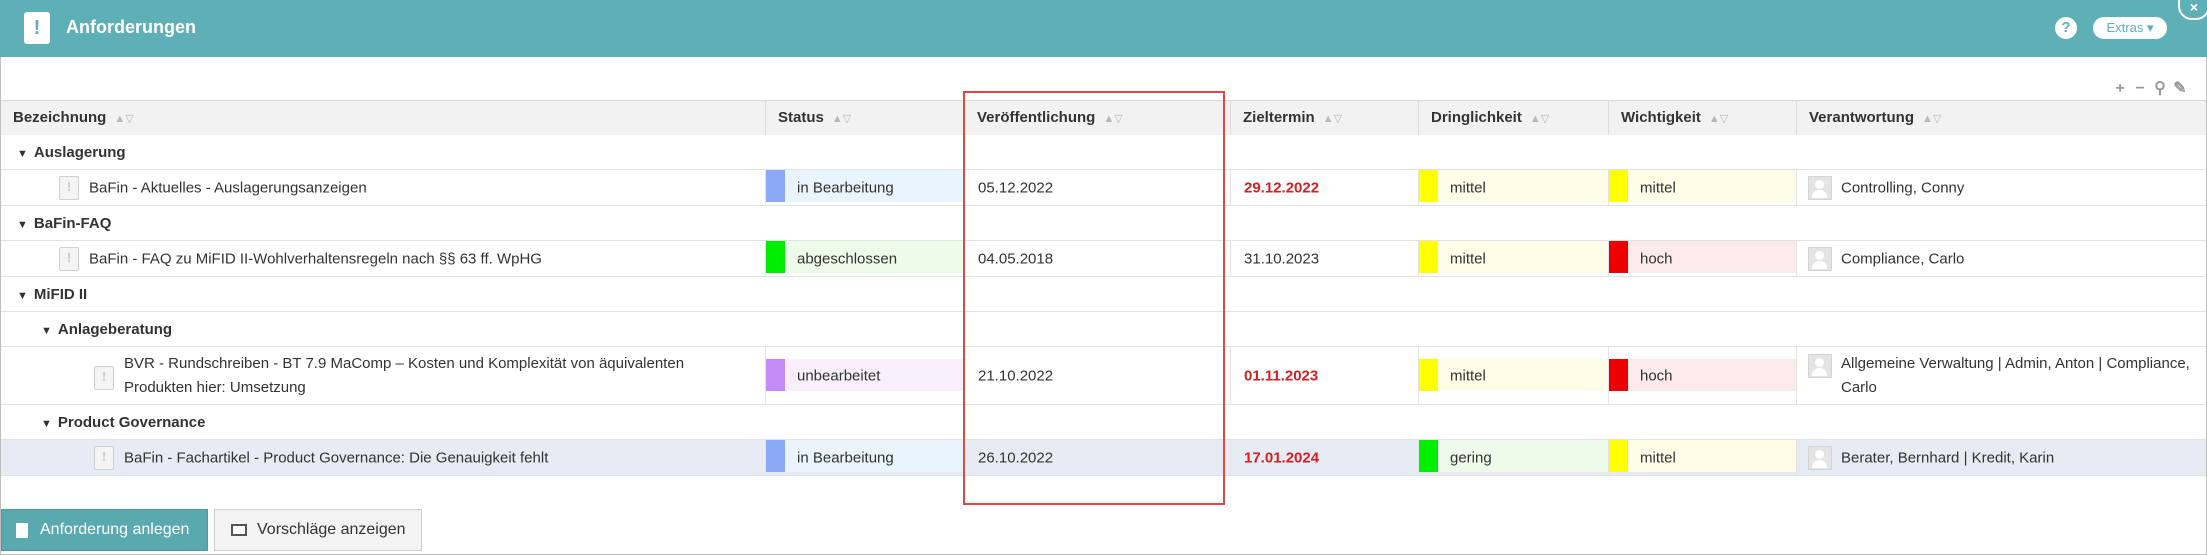 The height and width of the screenshot is (555, 2207). What do you see at coordinates (2120, 89) in the screenshot?
I see `plus-icon: +` at bounding box center [2120, 89].